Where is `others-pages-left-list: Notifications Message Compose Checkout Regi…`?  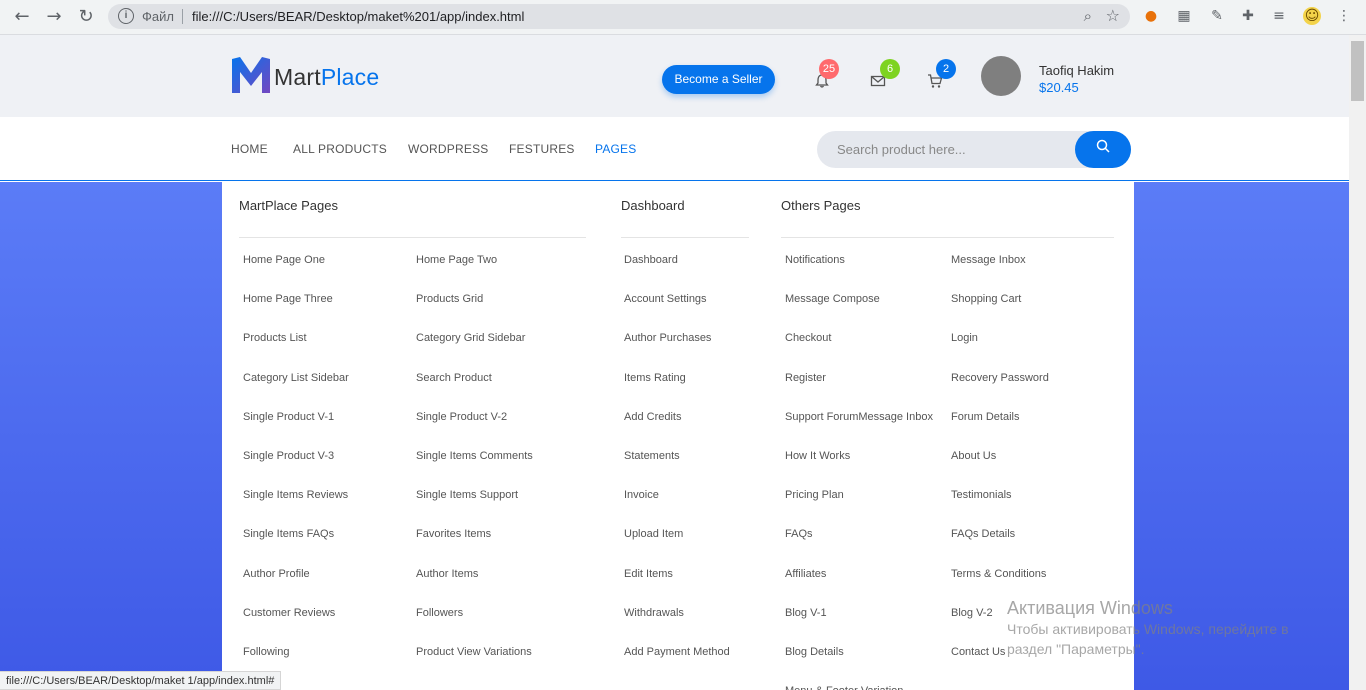
others-pages-left-list: Notifications Message Compose Checkout Regi… is located at coordinates (859, 470).